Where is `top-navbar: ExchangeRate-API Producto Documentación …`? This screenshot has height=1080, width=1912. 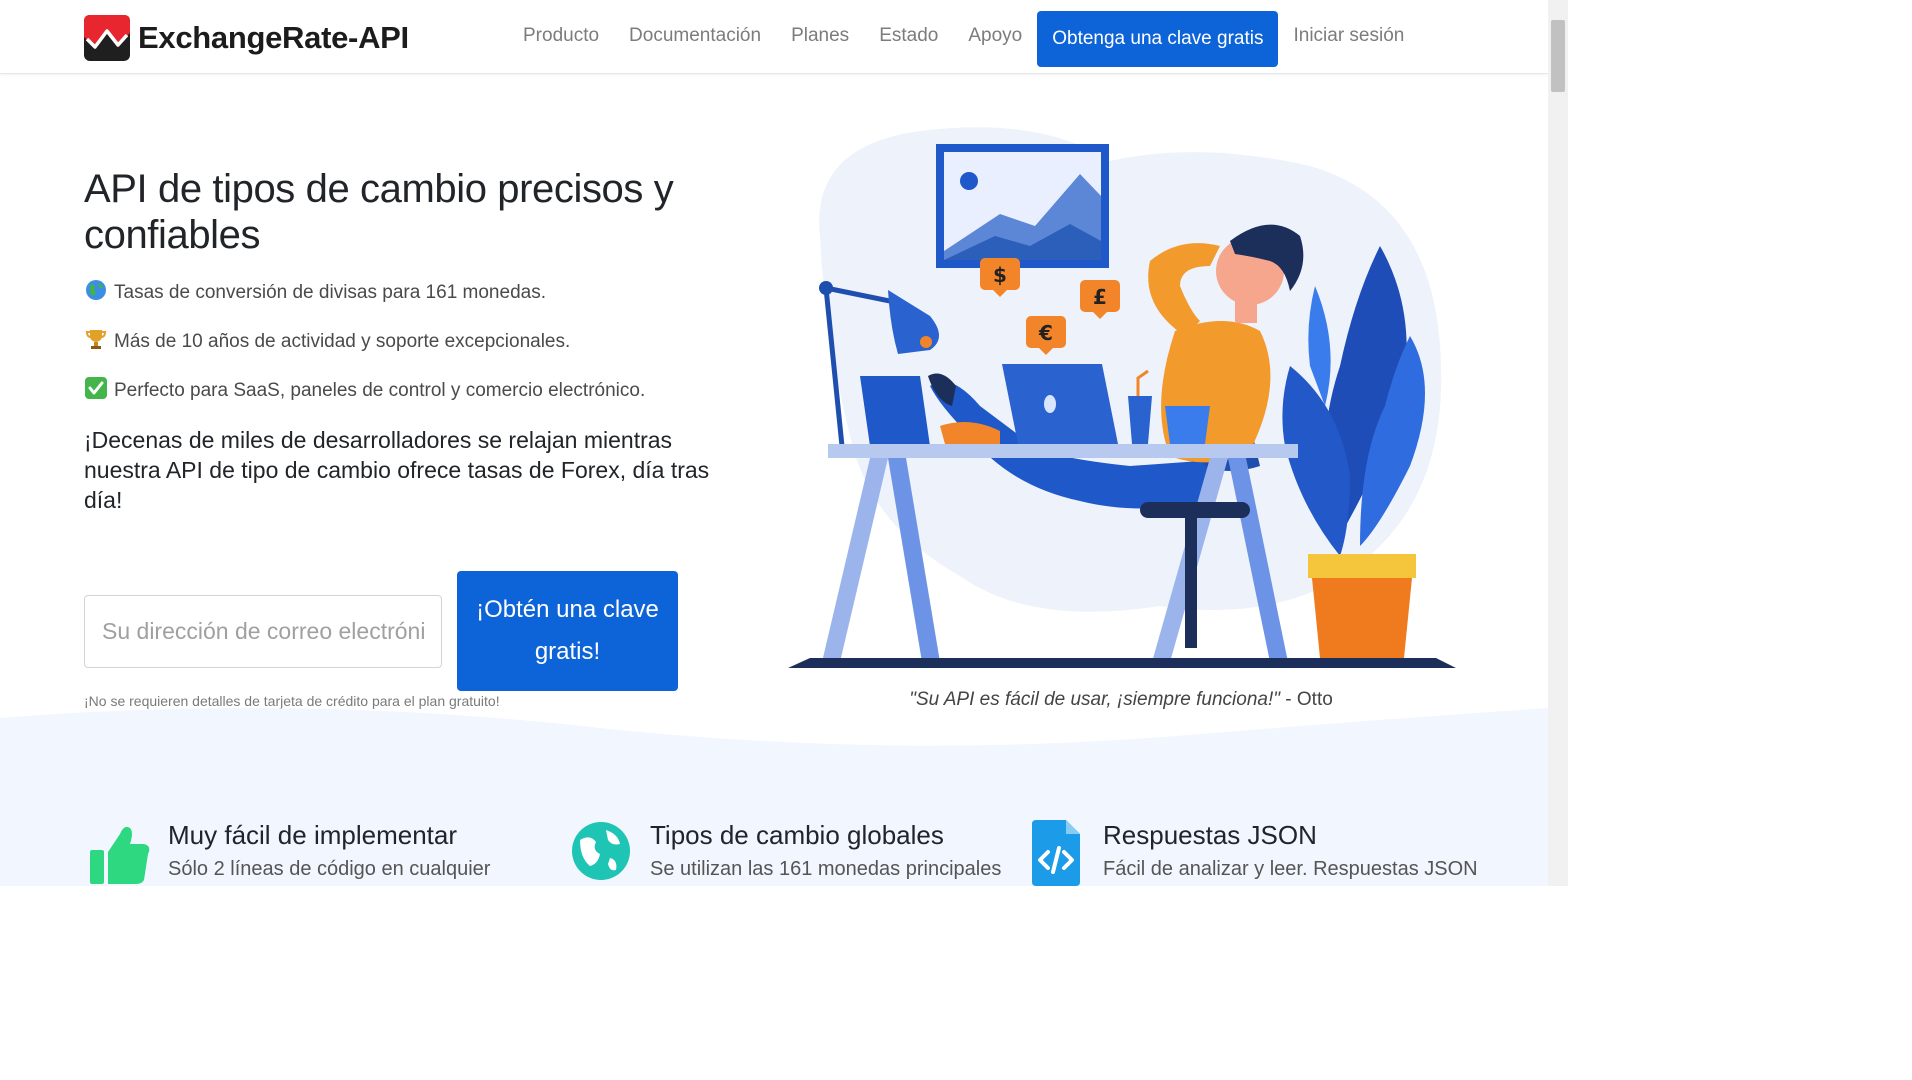 top-navbar: ExchangeRate-API Producto Documentación … is located at coordinates (774, 37).